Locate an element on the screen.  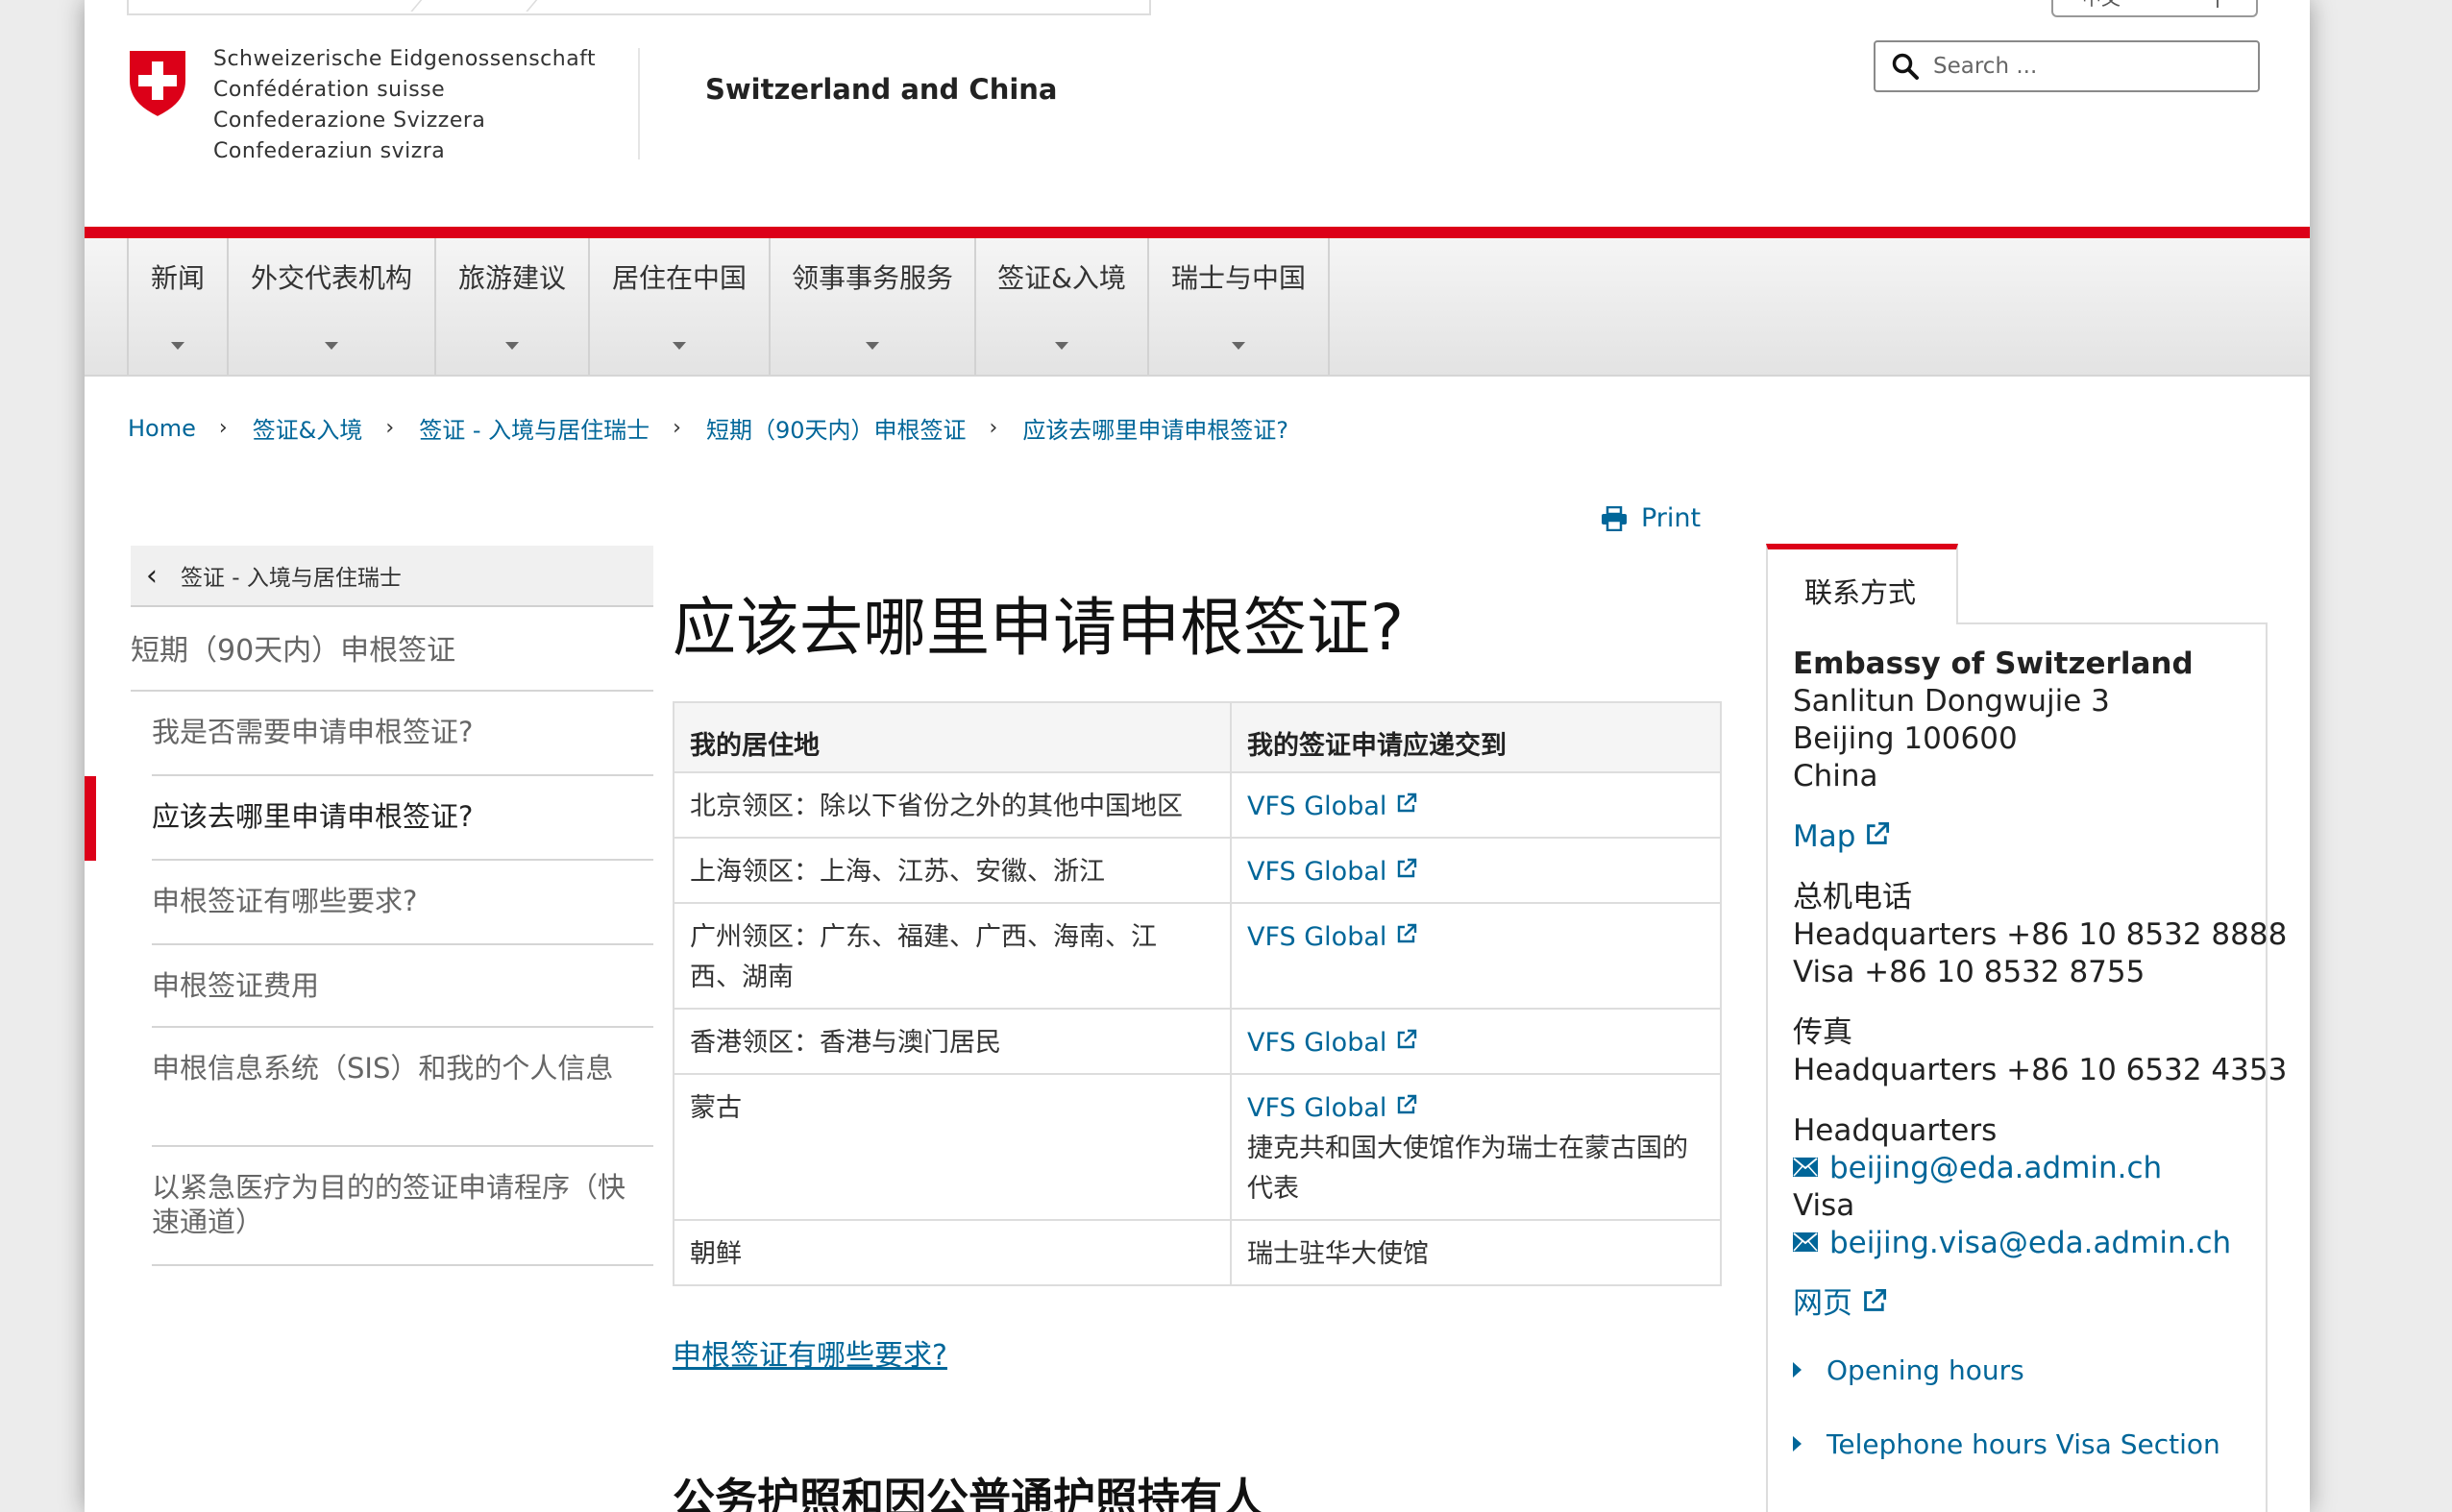
table-row: 广州领区：广东、福建、广西、海南、江西、湖南 VFS Global is located at coordinates (1197, 956).